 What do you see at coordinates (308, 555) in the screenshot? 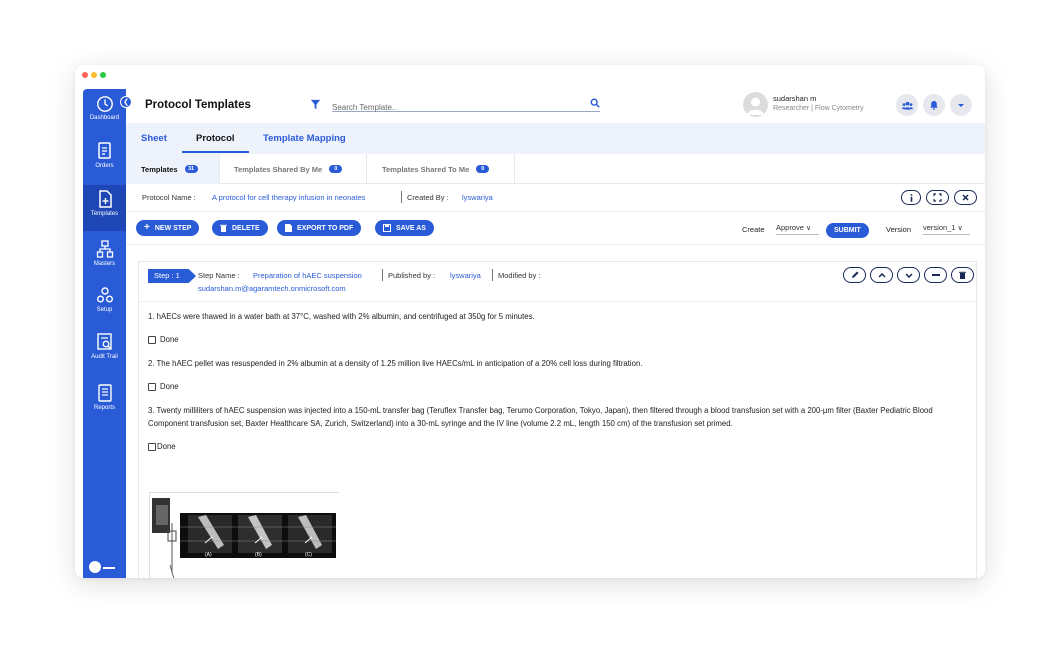
I see `figure-label: (C)` at bounding box center [308, 555].